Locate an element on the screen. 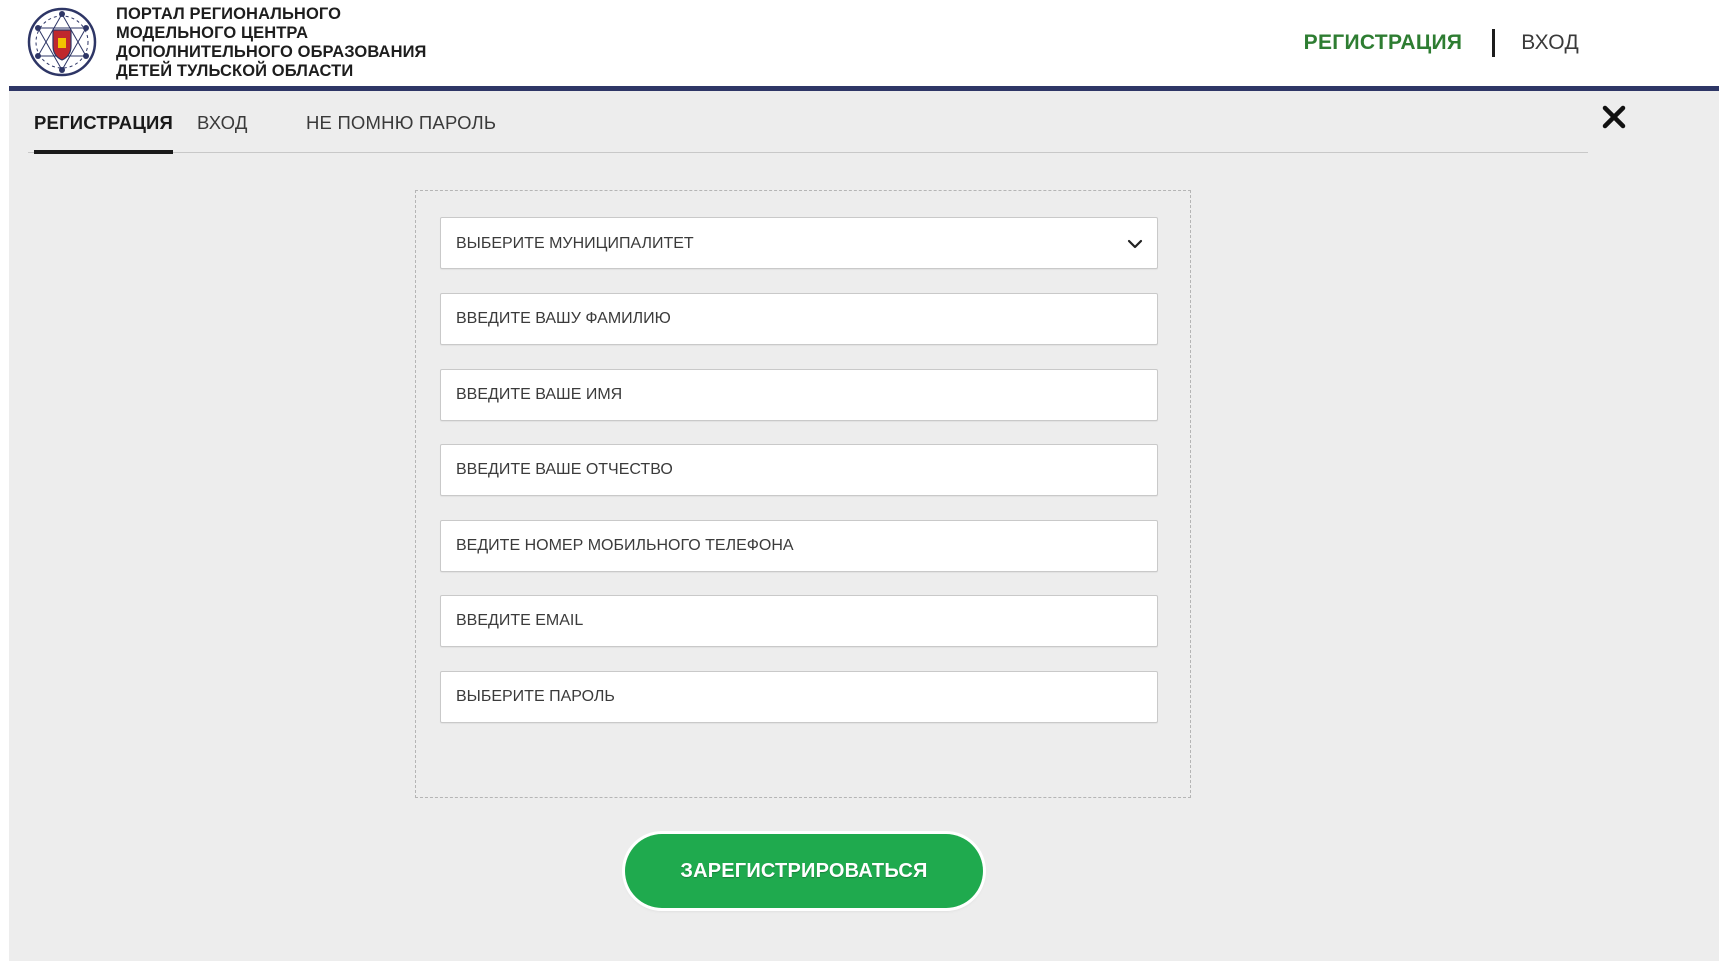 This screenshot has height=961, width=1719. close-button is located at coordinates (1614, 117).